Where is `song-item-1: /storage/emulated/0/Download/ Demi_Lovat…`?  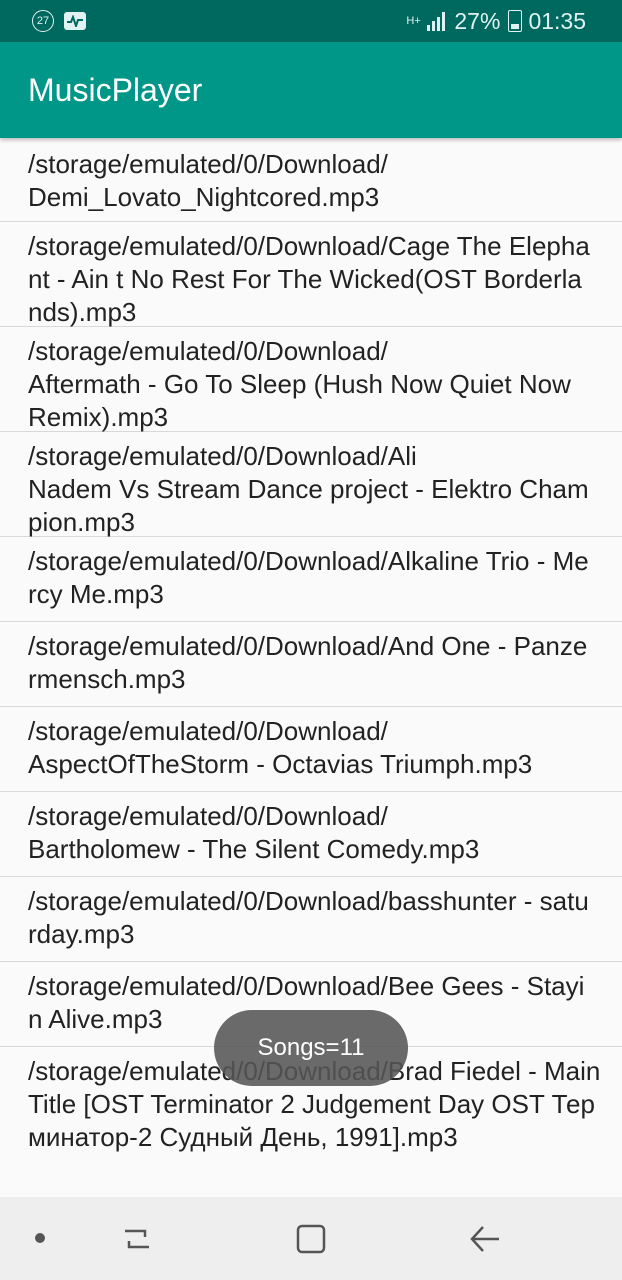 song-item-1: /storage/emulated/0/Download/ Demi_Lovat… is located at coordinates (311, 181).